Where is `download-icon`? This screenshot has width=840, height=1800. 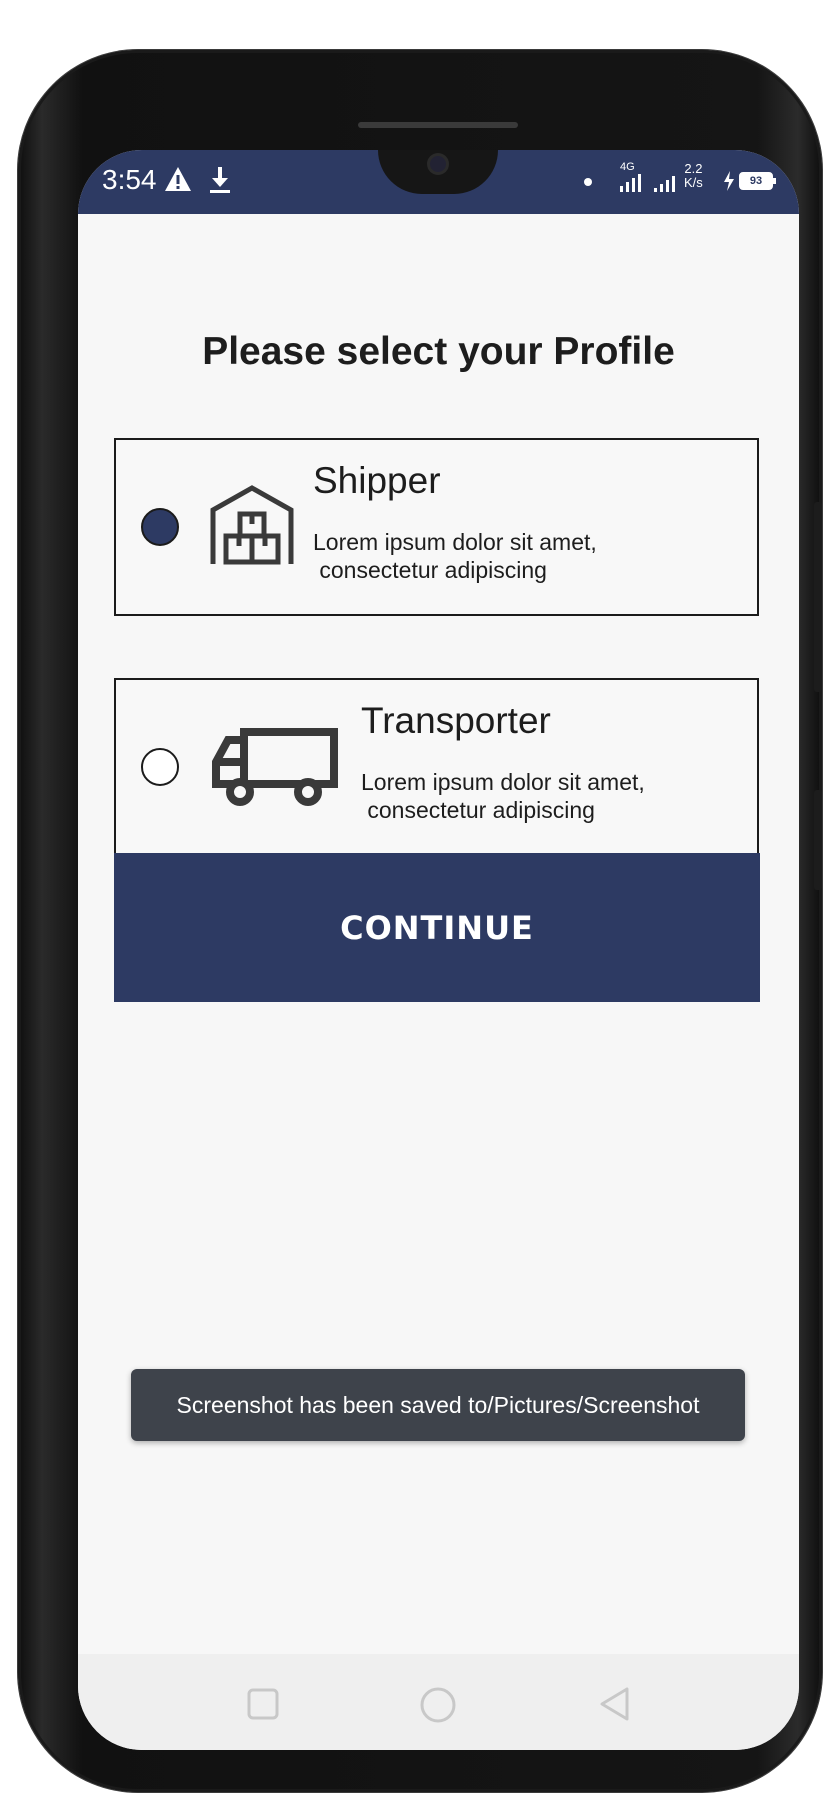
download-icon is located at coordinates (220, 184).